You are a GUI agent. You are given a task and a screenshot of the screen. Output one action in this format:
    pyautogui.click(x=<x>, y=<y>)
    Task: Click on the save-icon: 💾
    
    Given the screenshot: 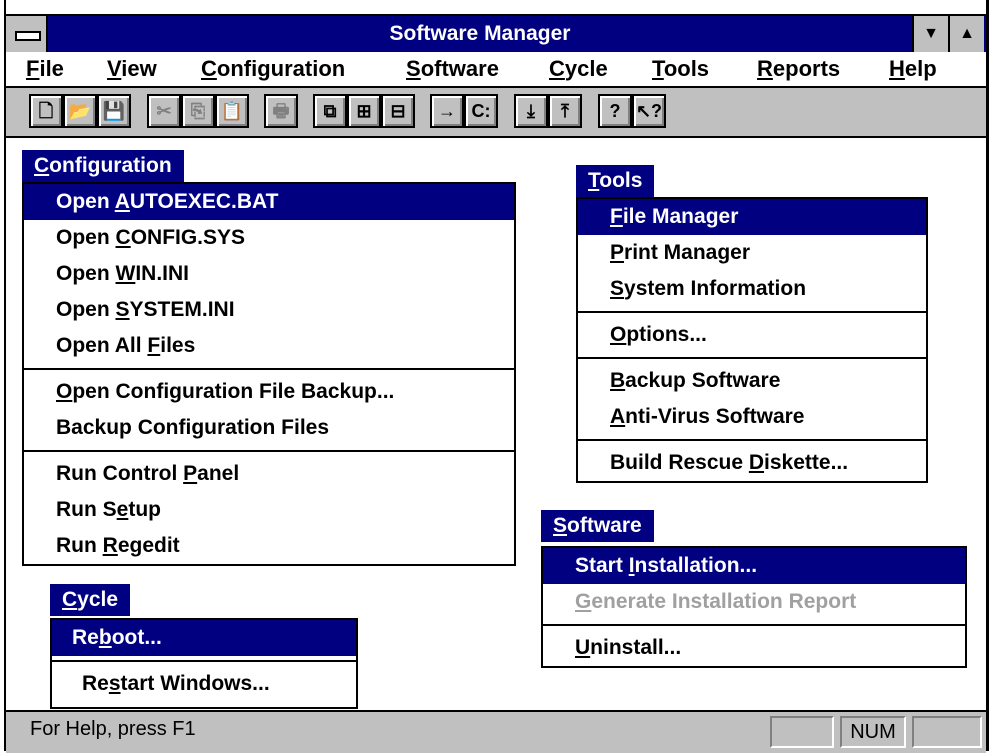 What is the action you would take?
    pyautogui.click(x=114, y=111)
    